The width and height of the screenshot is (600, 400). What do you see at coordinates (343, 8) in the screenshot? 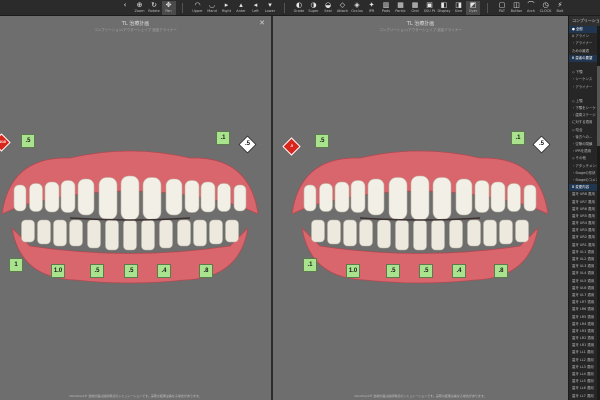
I see `toolbar-attach-button: ◇ Attach` at bounding box center [343, 8].